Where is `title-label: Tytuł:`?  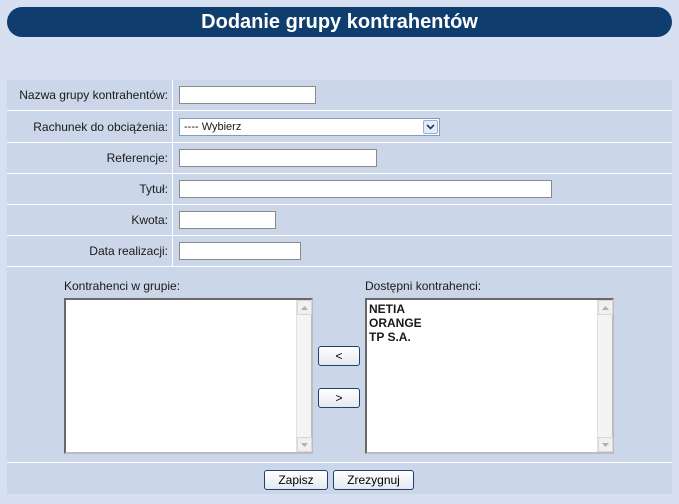
title-label: Tytuł: is located at coordinates (90, 189).